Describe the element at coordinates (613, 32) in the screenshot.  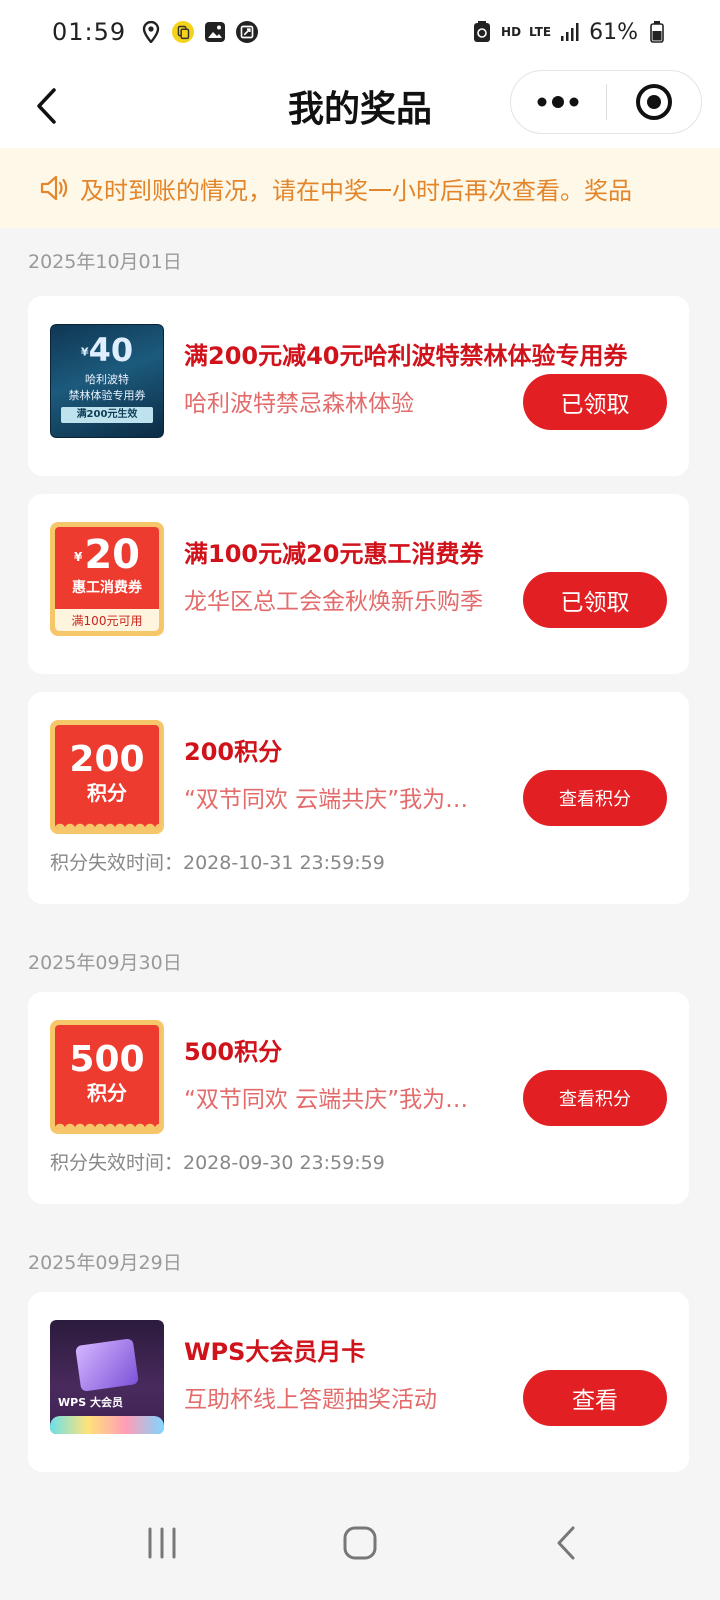
I see `battery-percent: 61%` at that location.